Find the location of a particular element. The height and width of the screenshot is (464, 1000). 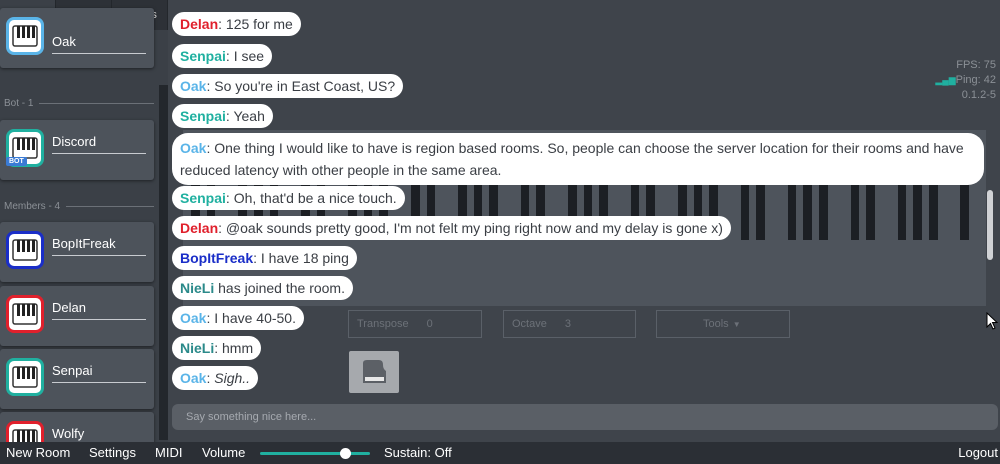

section-label-members: Members - 4 is located at coordinates (79, 206).